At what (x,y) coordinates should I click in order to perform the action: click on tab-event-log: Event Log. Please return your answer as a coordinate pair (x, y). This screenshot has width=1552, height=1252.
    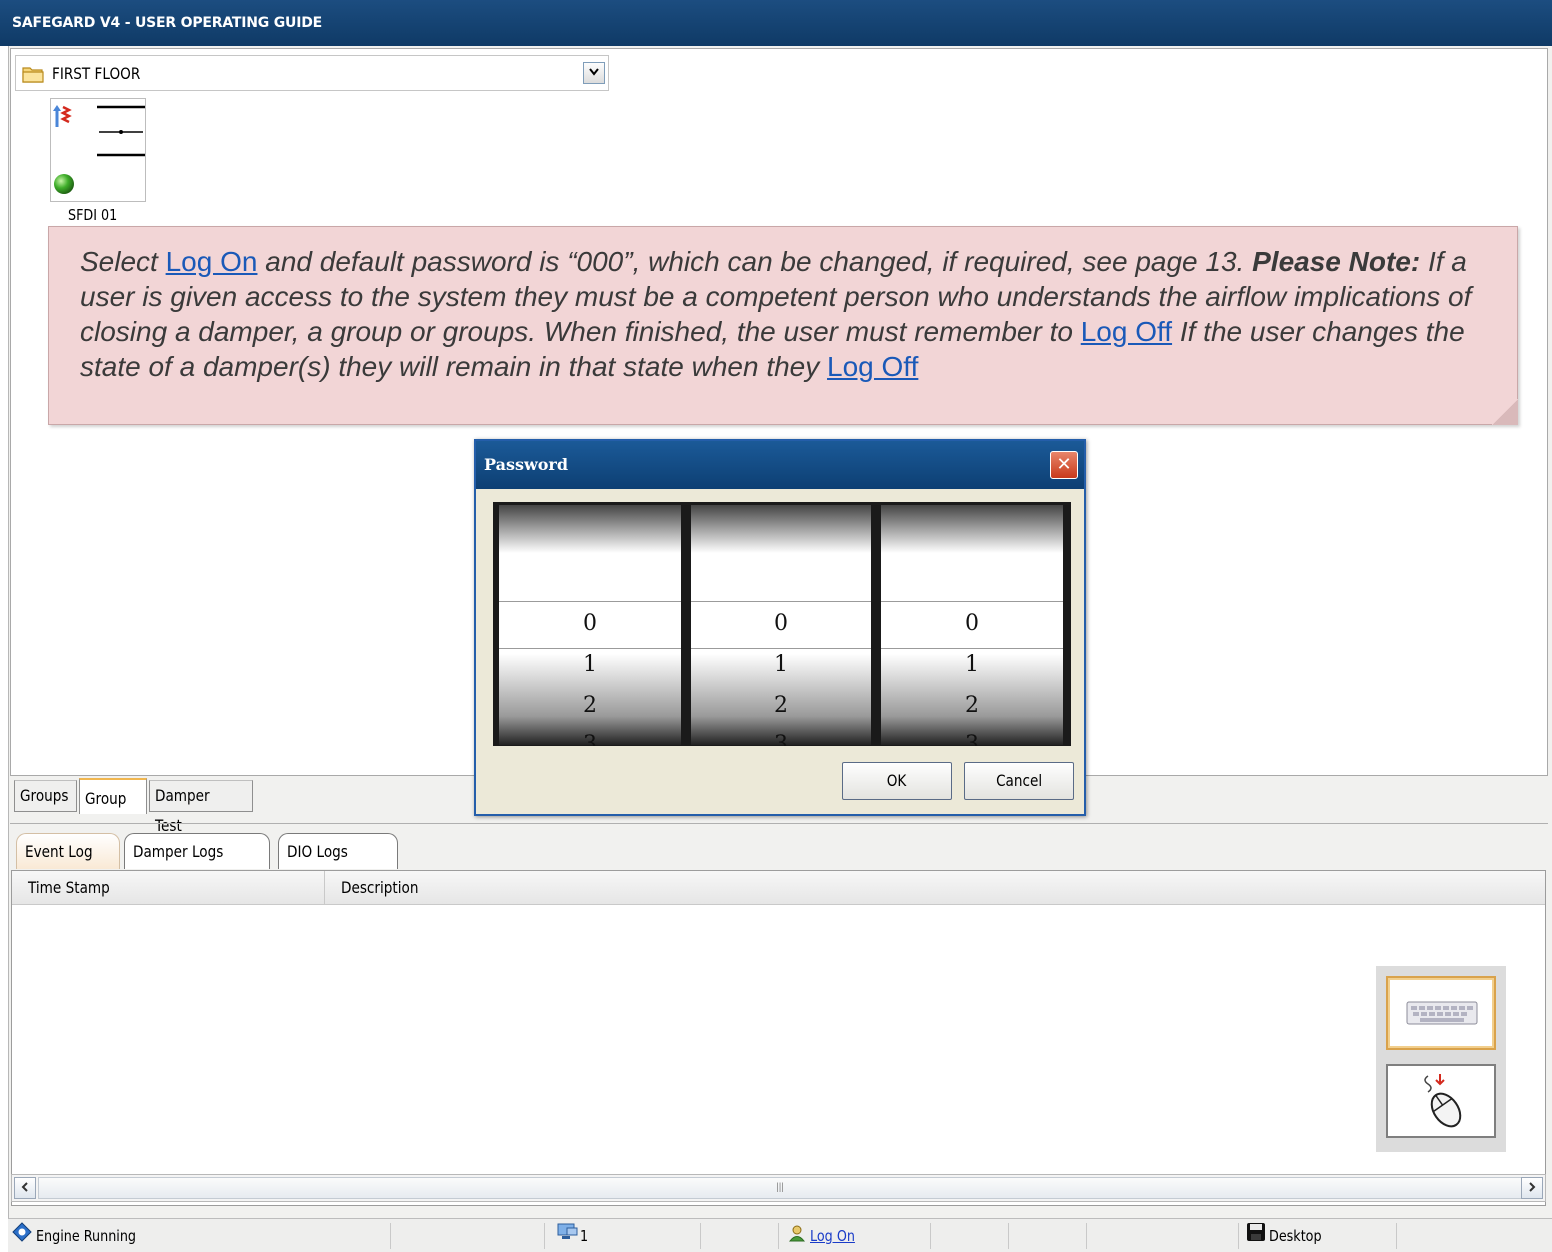
    Looking at the image, I should click on (68, 851).